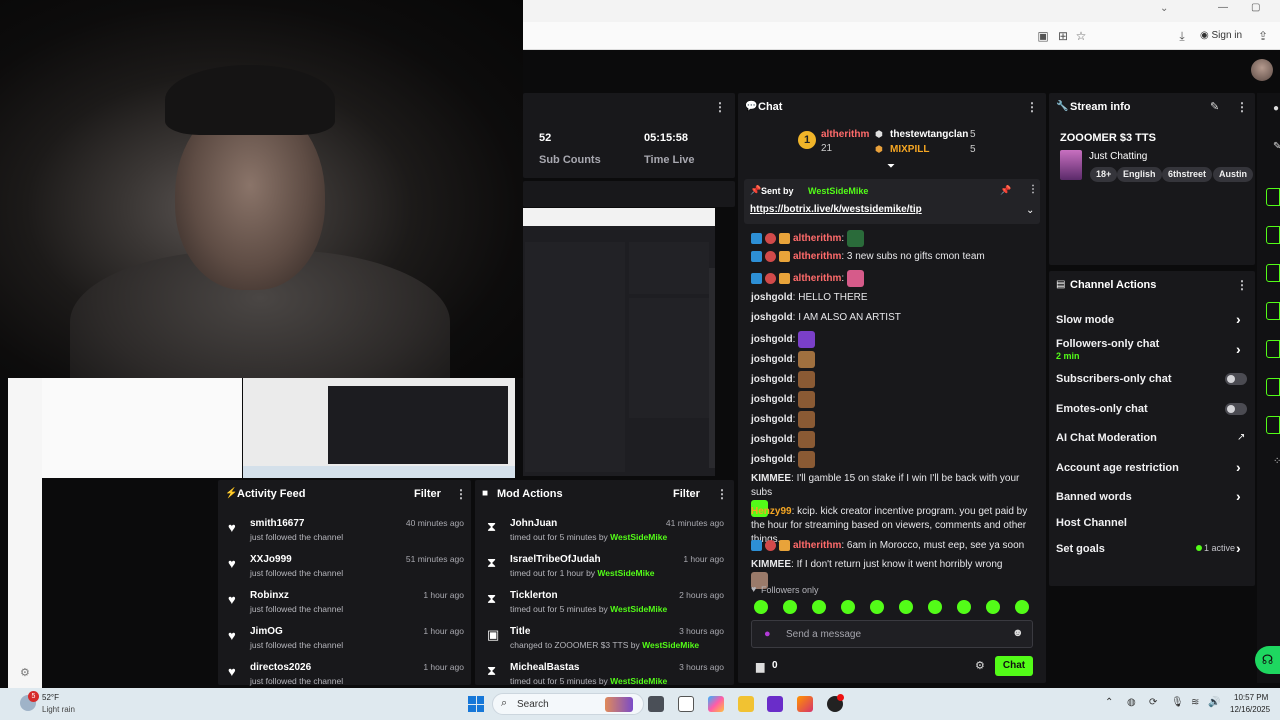 This screenshot has width=1280, height=720. I want to click on taskbar-search: ⌕ Search, so click(568, 704).